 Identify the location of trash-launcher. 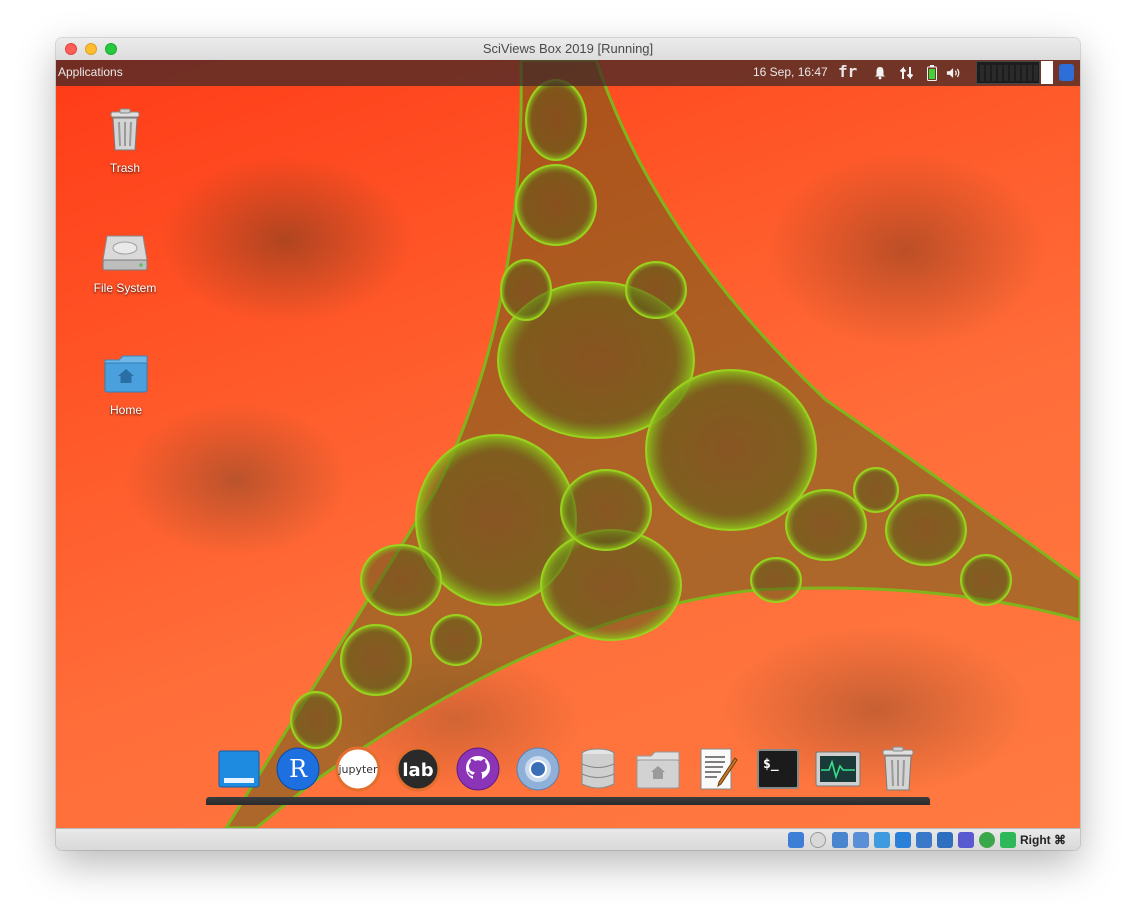
(898, 769).